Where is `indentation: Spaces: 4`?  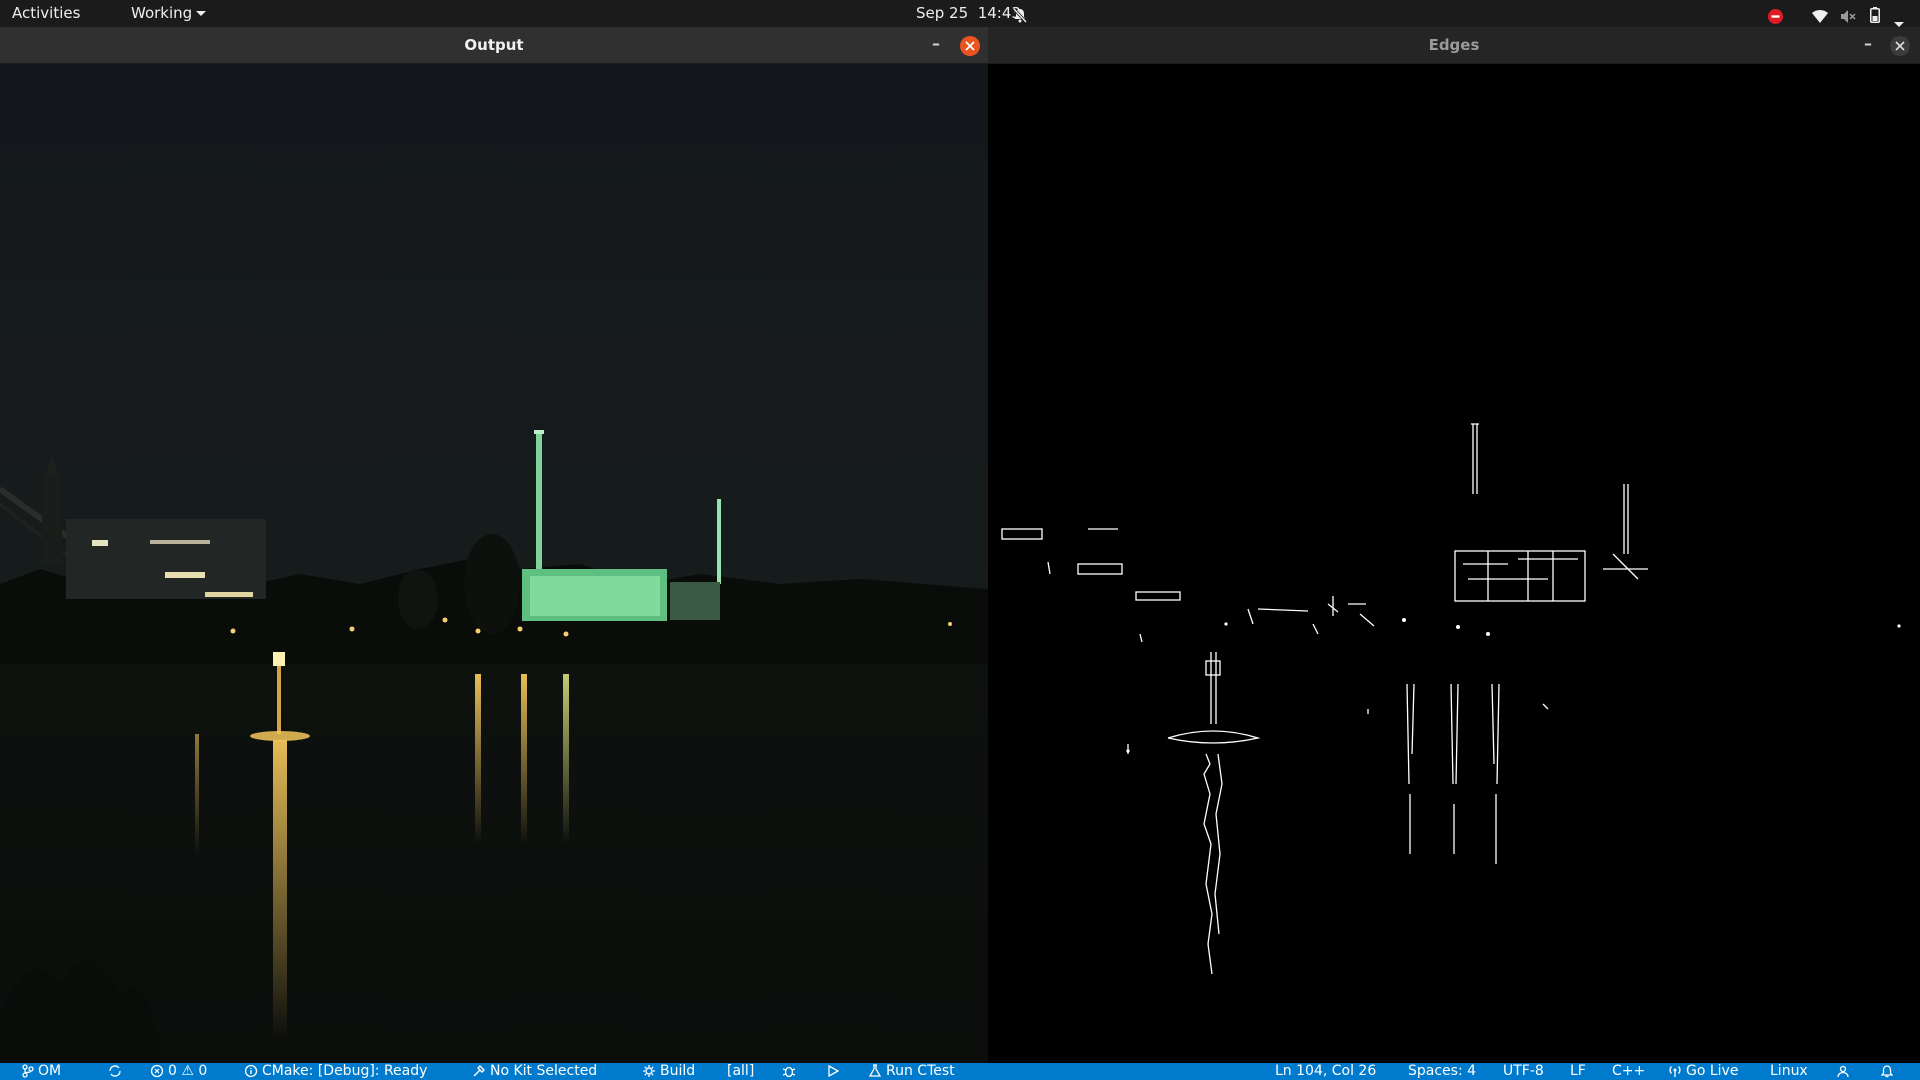 indentation: Spaces: 4 is located at coordinates (1442, 1071).